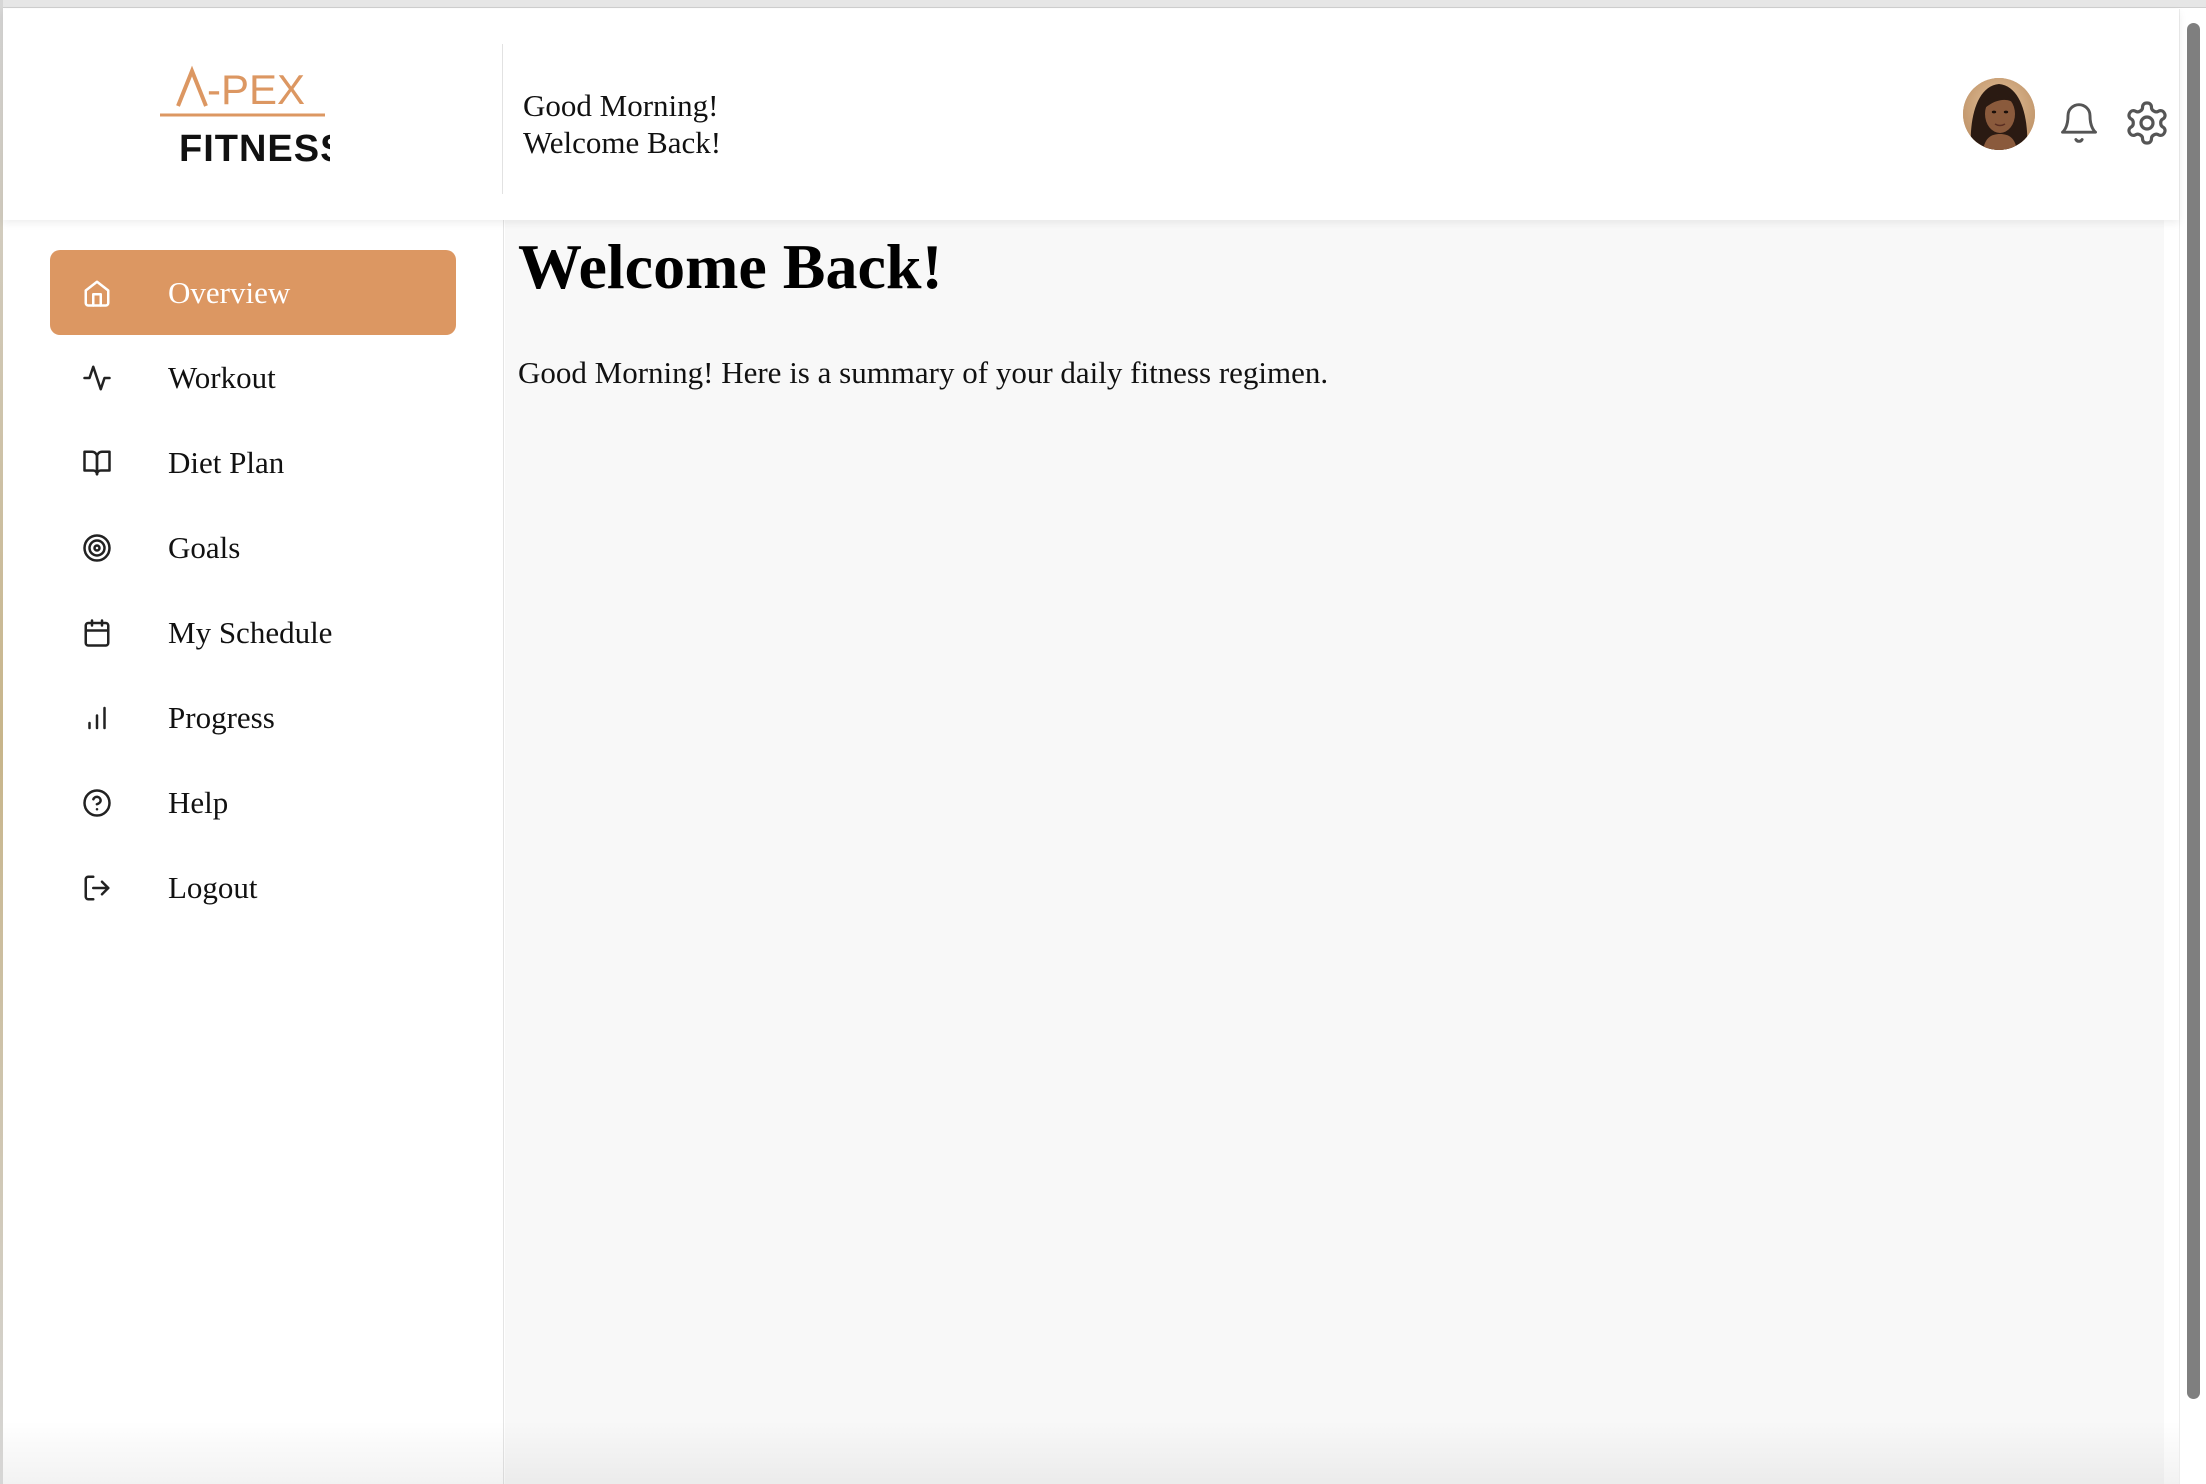 This screenshot has height=1484, width=2206. Describe the element at coordinates (2193, 711) in the screenshot. I see `scrollbar-thumb` at that location.